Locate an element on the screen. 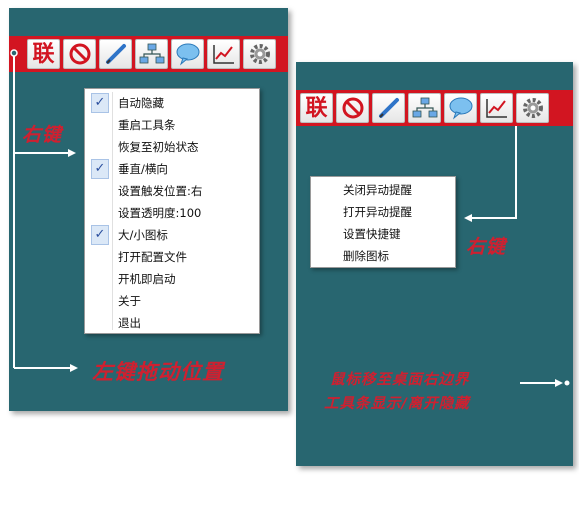 The image size is (579, 512). menu-item: 打开配置文件 is located at coordinates (172, 257).